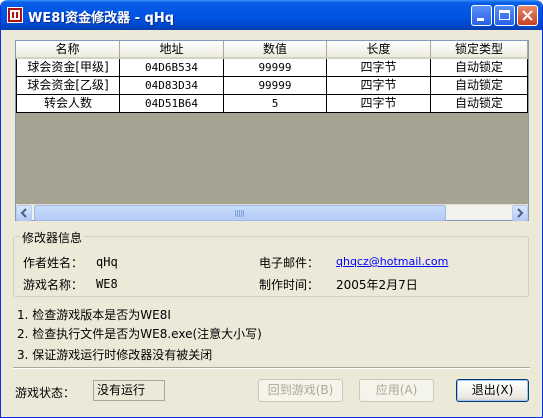 This screenshot has width=543, height=418. What do you see at coordinates (139, 334) in the screenshot?
I see `note-2: 2. 检查执行文件是否为WE8.exe(注意大小写)` at bounding box center [139, 334].